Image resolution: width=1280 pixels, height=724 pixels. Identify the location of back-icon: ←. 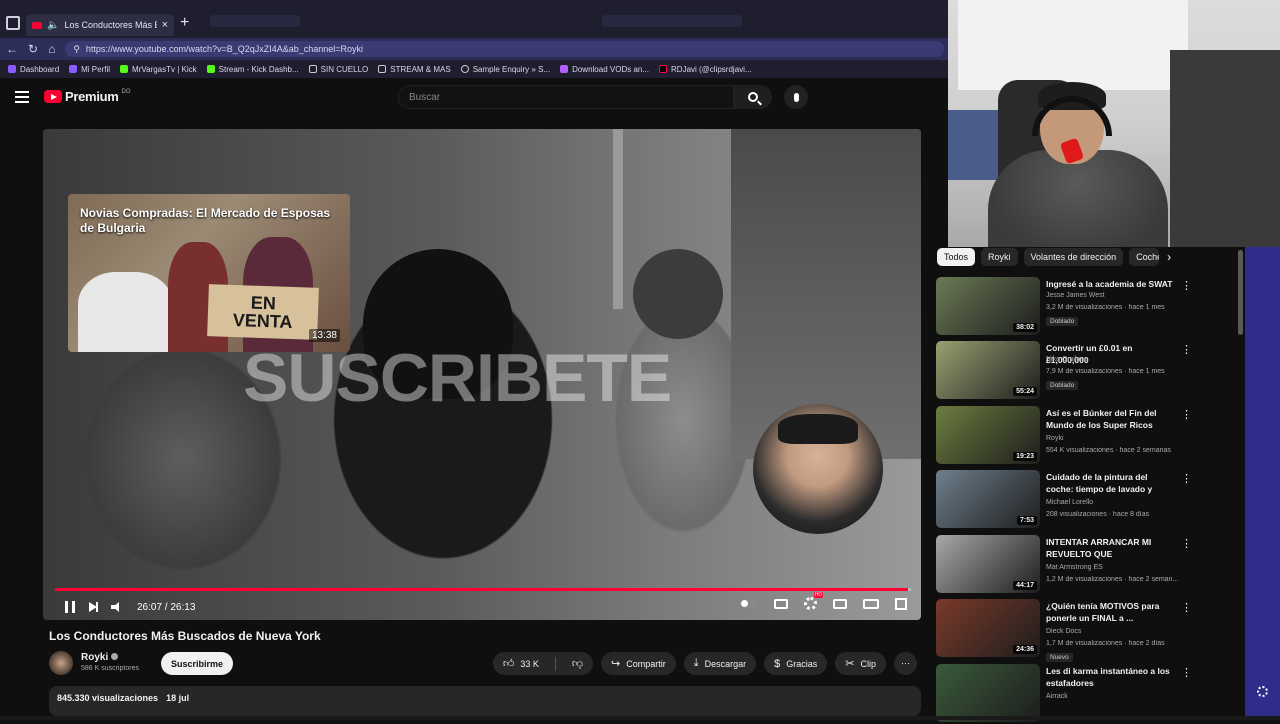
(12, 49).